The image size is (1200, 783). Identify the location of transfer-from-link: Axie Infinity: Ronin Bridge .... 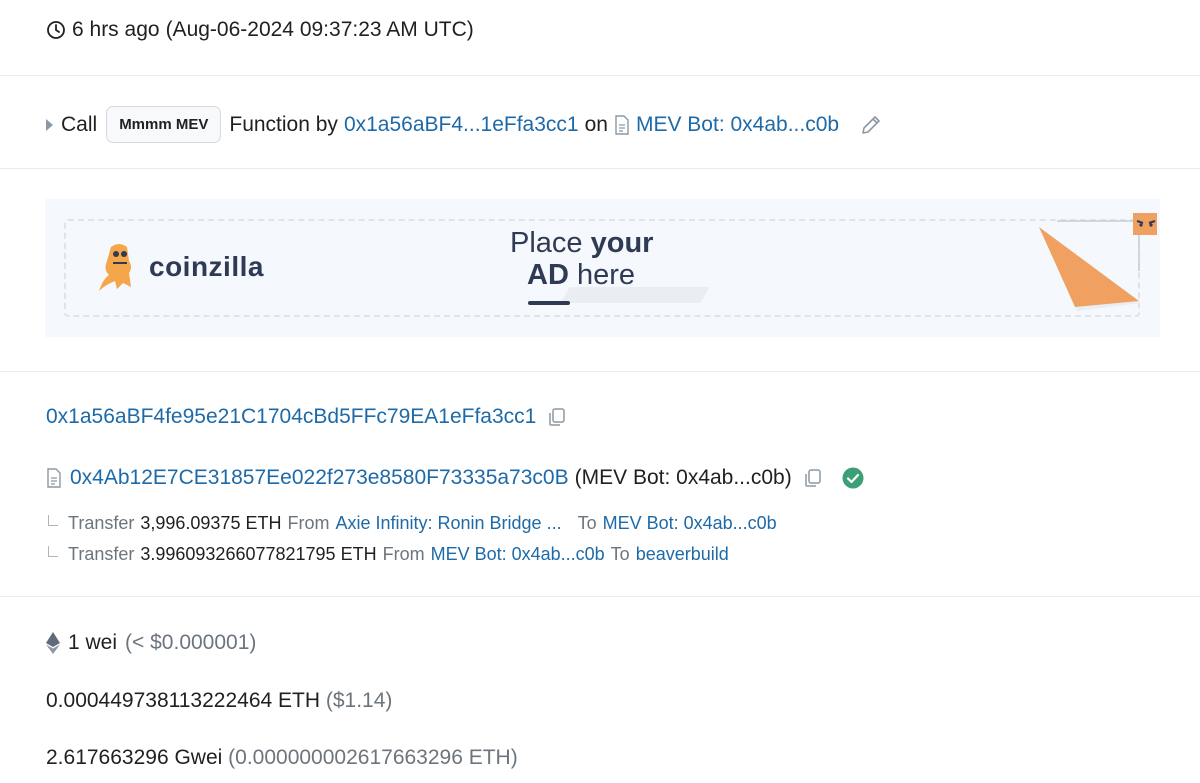
(448, 523).